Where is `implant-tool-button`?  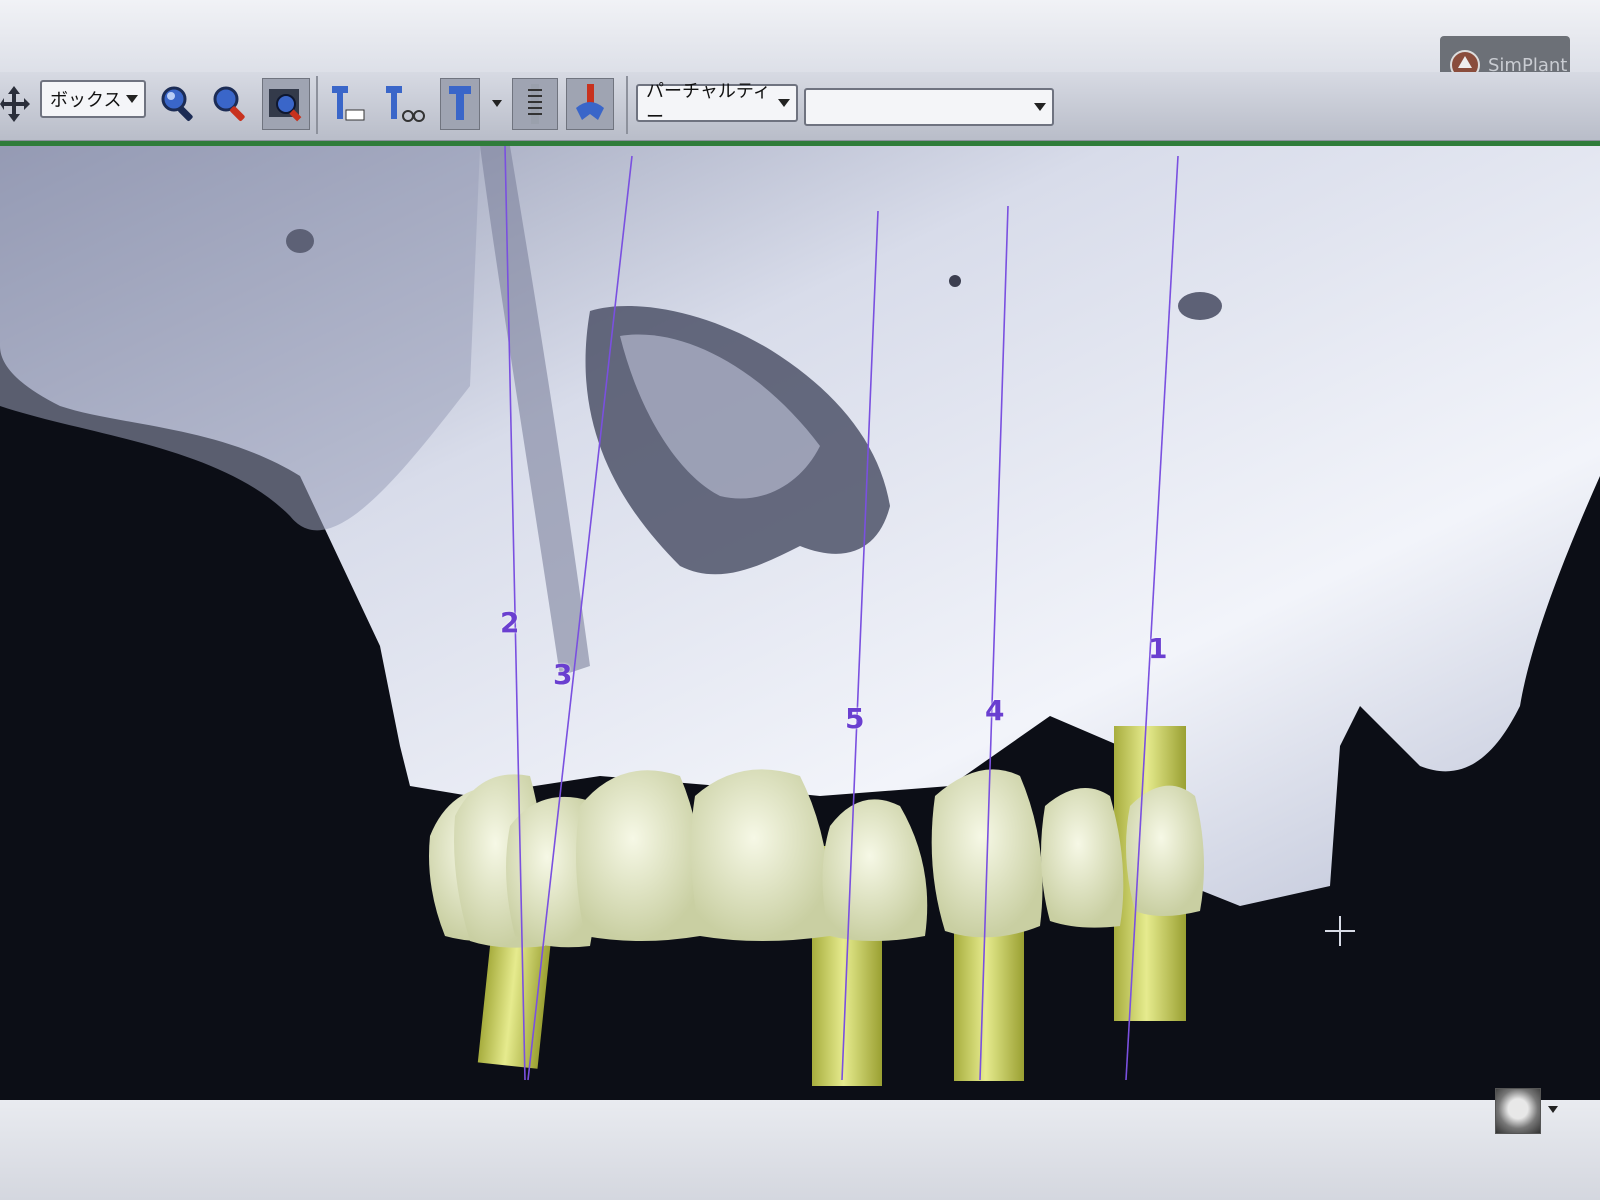
implant-tool-button is located at coordinates (348, 104).